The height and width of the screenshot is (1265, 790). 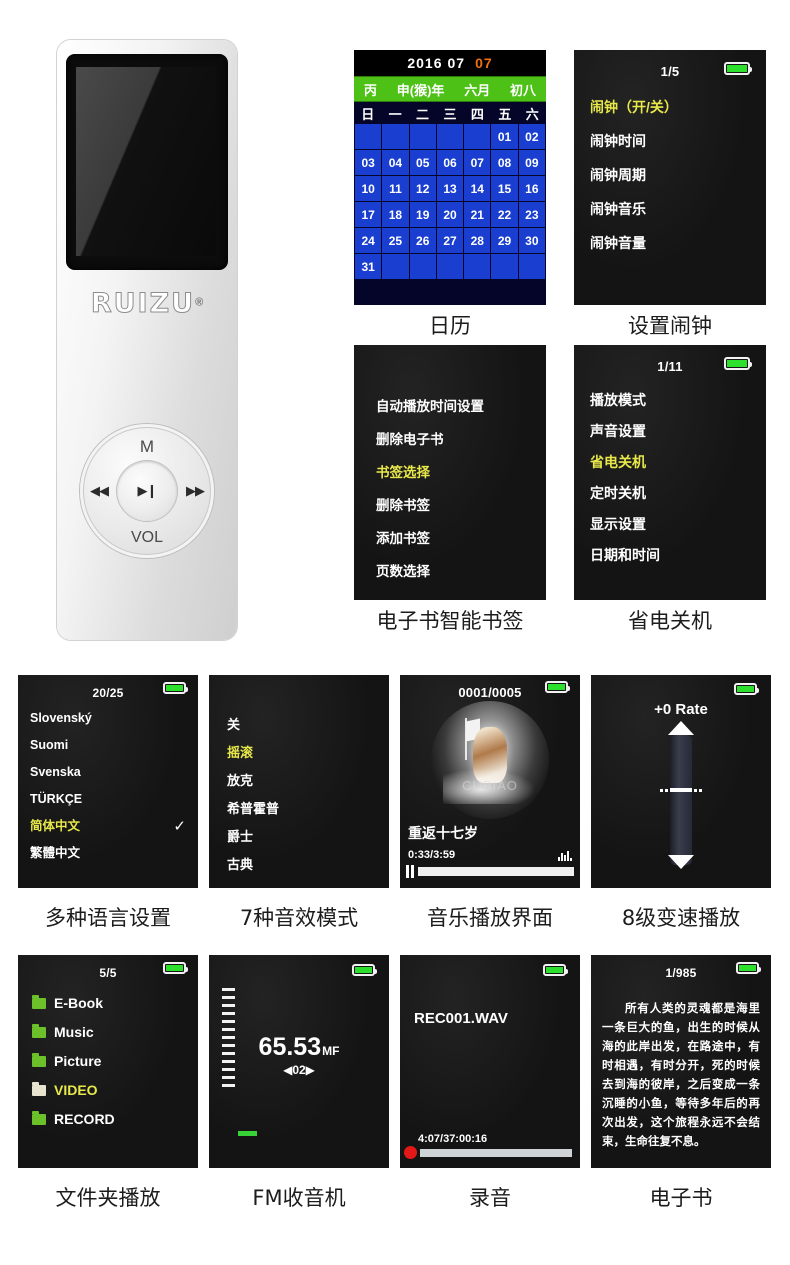 I want to click on calendar-day-cell: 07, so click(x=477, y=162).